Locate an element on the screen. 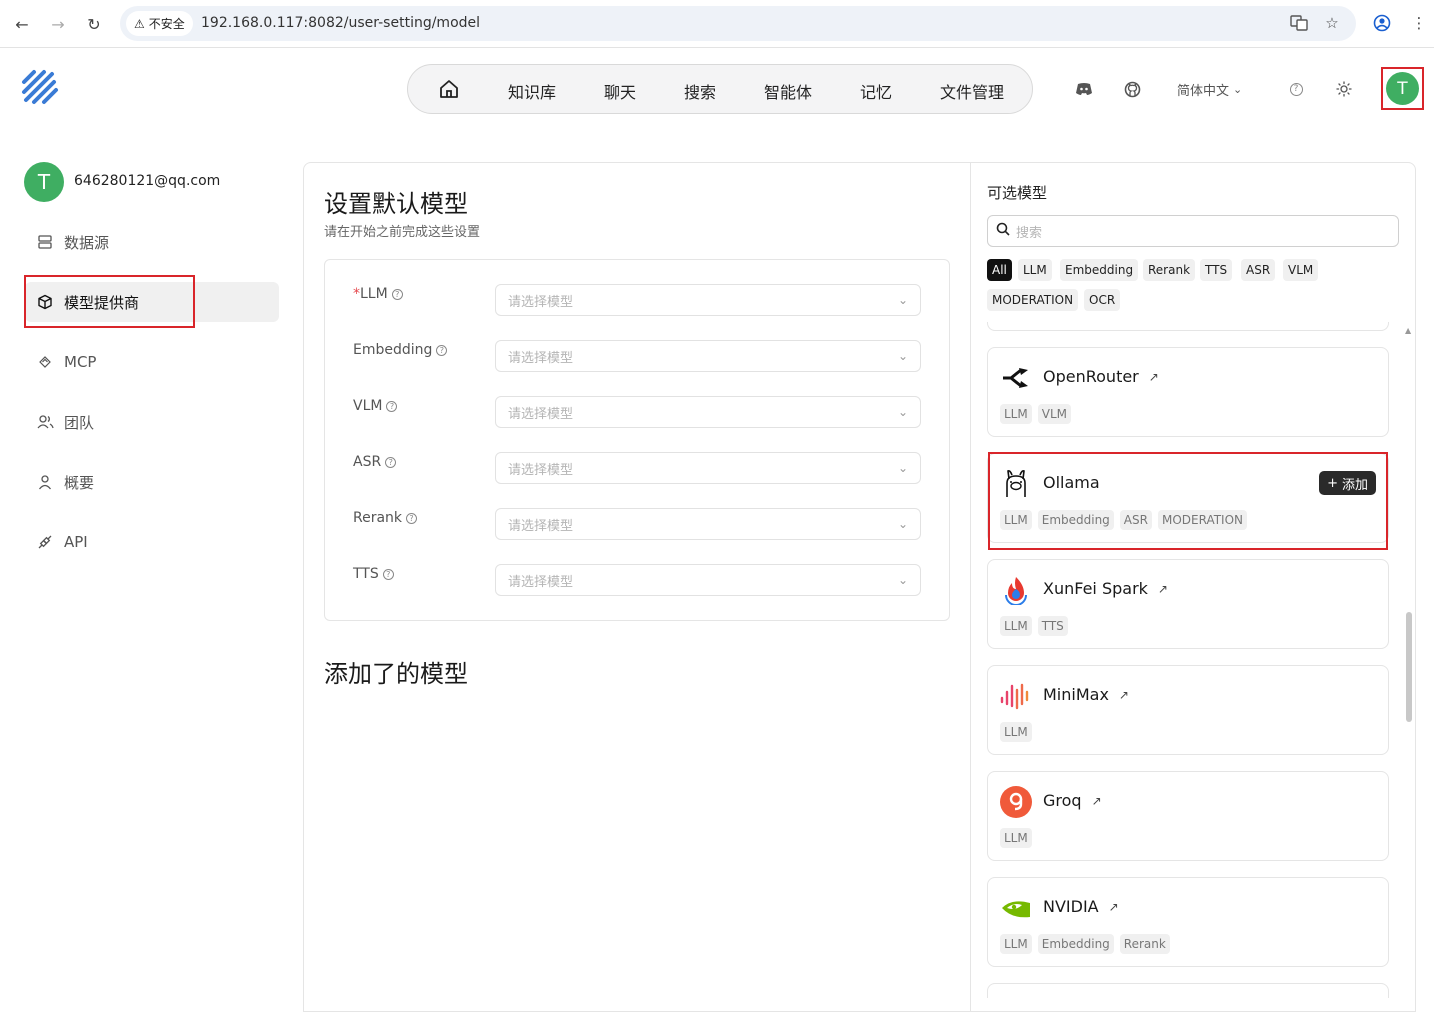  app-logo is located at coordinates (41, 89).